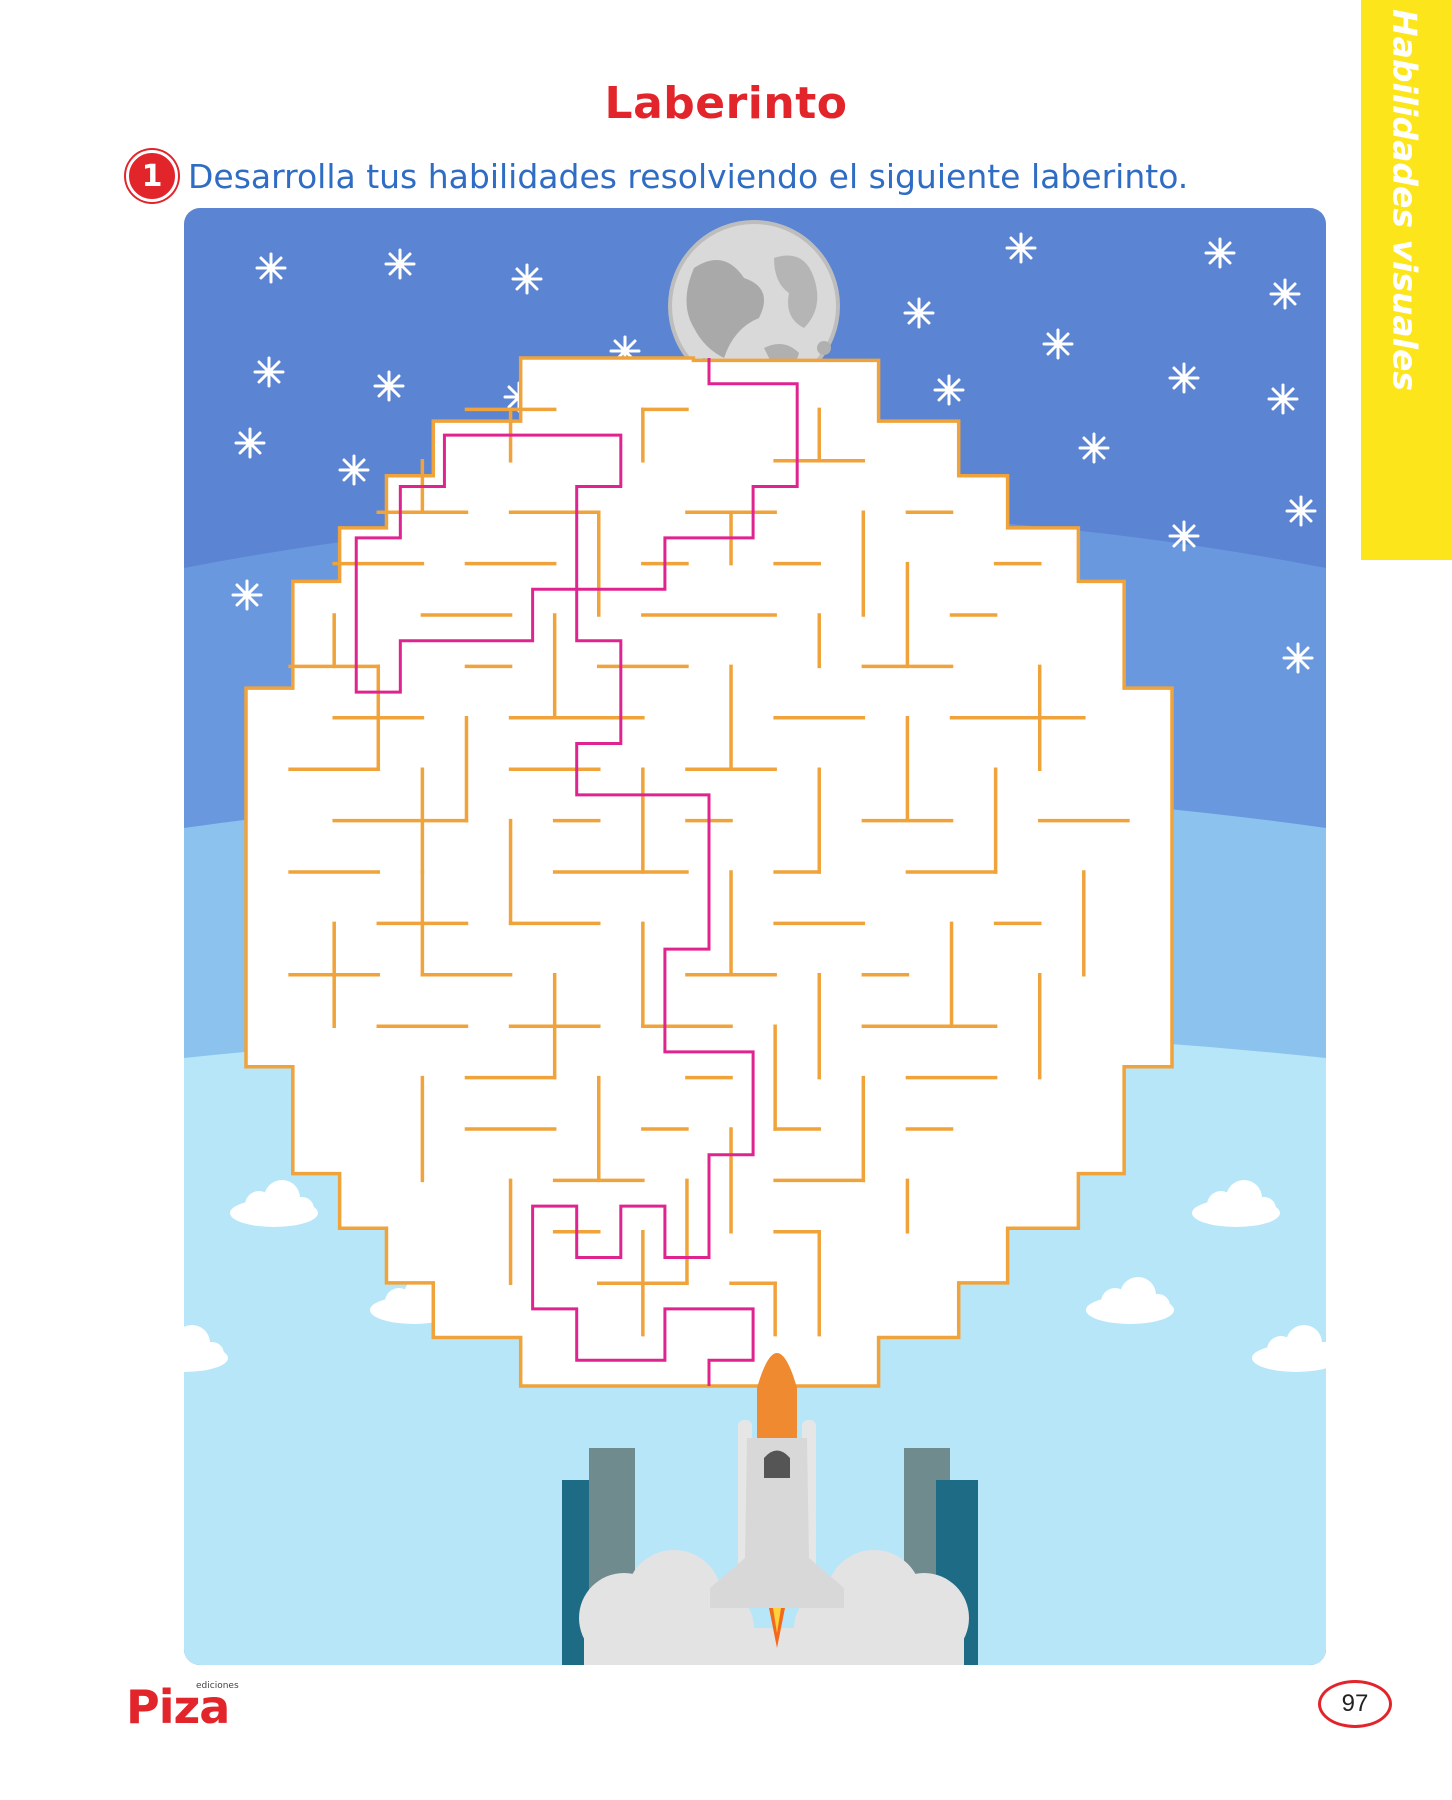 The image size is (1452, 1800). I want to click on side-tab-label-wrap: Habilidades visuales, so click(1405, 280).